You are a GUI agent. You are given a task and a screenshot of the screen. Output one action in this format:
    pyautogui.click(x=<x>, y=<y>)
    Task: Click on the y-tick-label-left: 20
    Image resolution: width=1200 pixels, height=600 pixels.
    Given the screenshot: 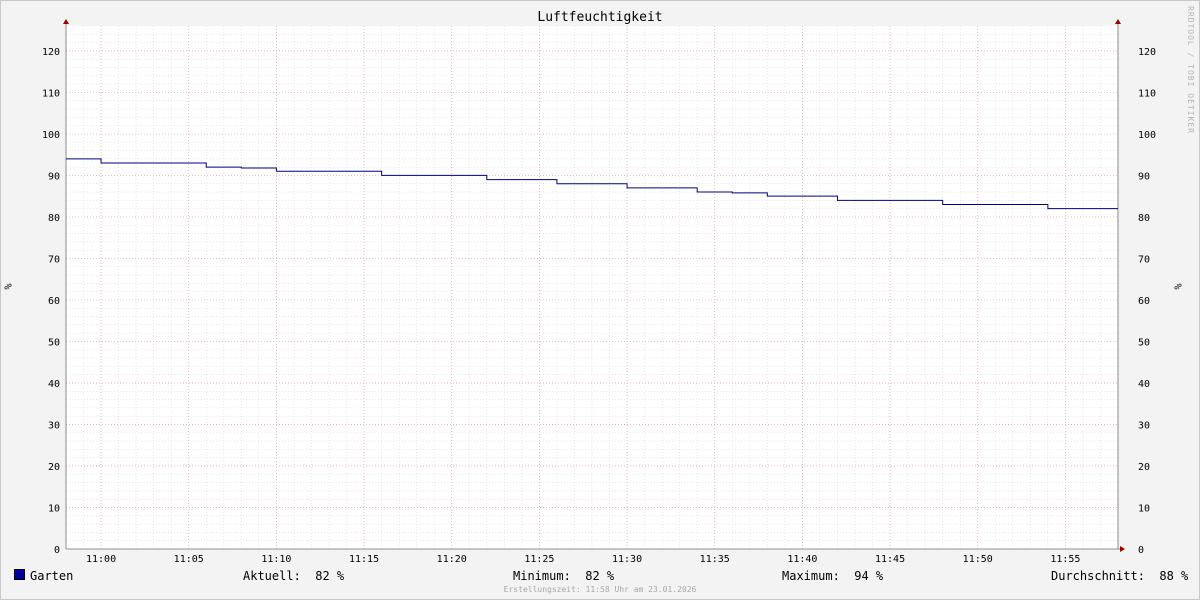 What is the action you would take?
    pyautogui.click(x=54, y=467)
    